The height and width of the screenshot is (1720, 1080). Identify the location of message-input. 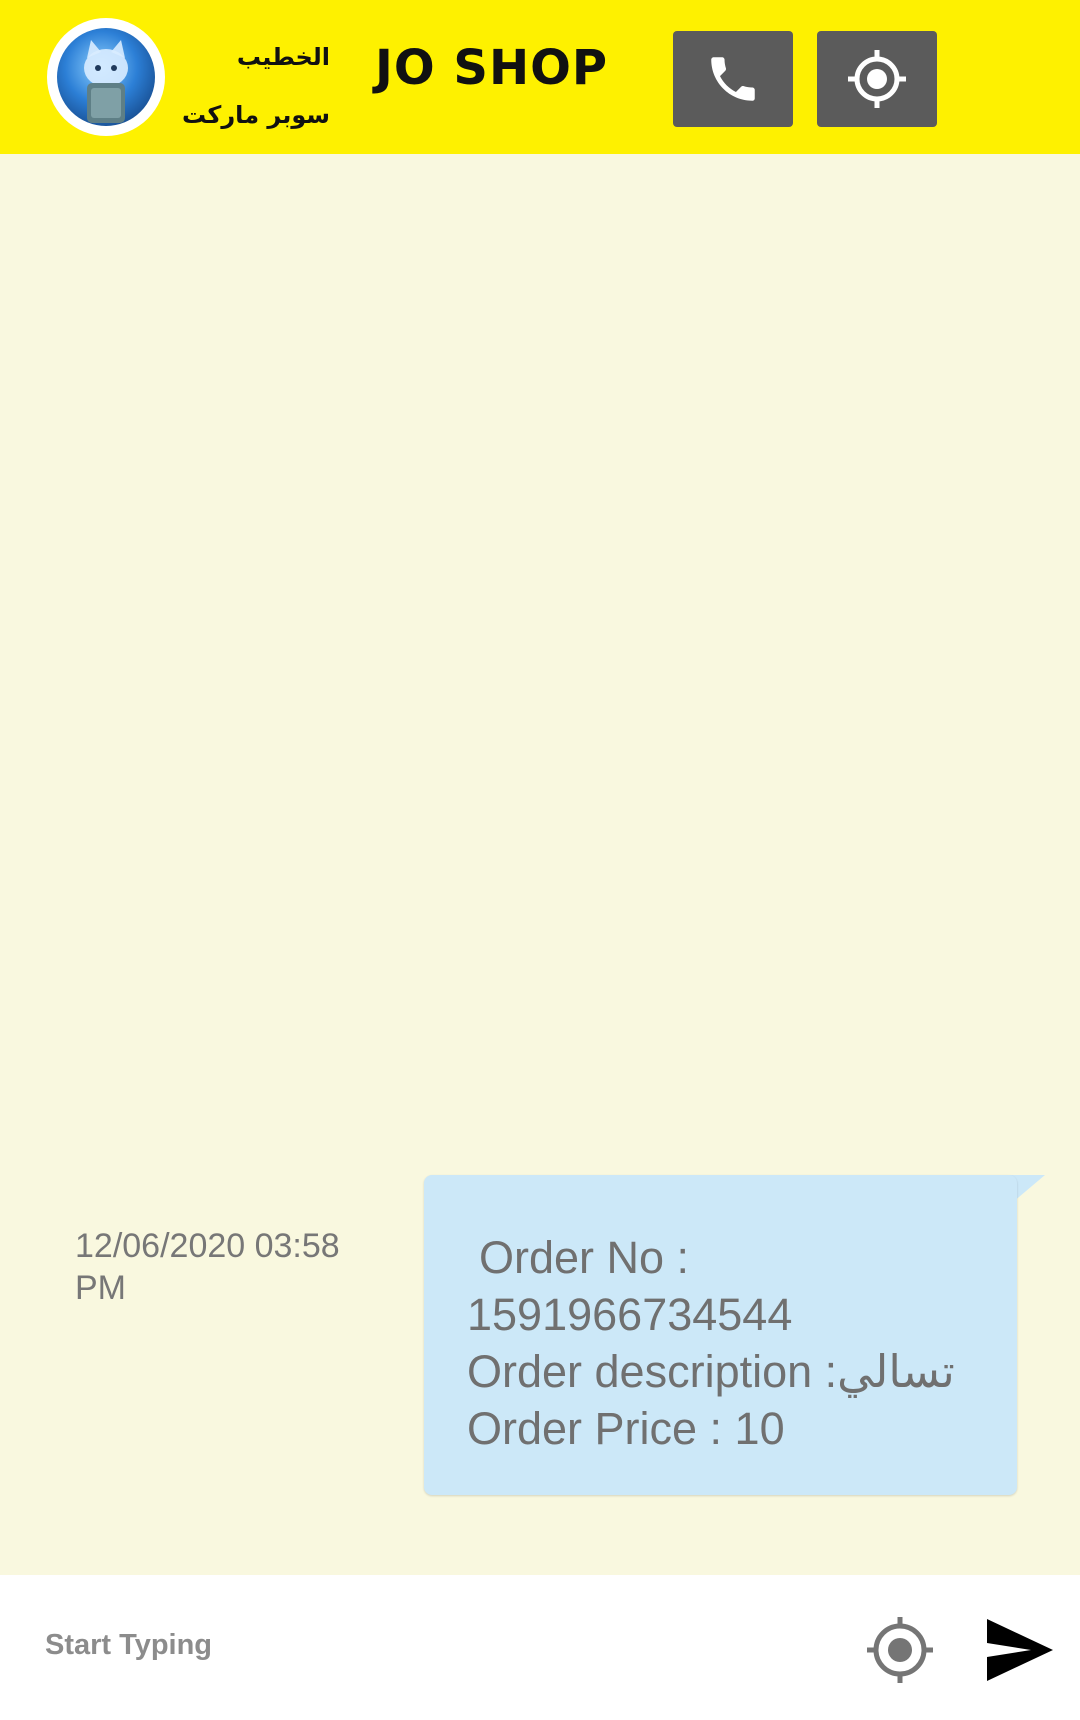
(435, 1645).